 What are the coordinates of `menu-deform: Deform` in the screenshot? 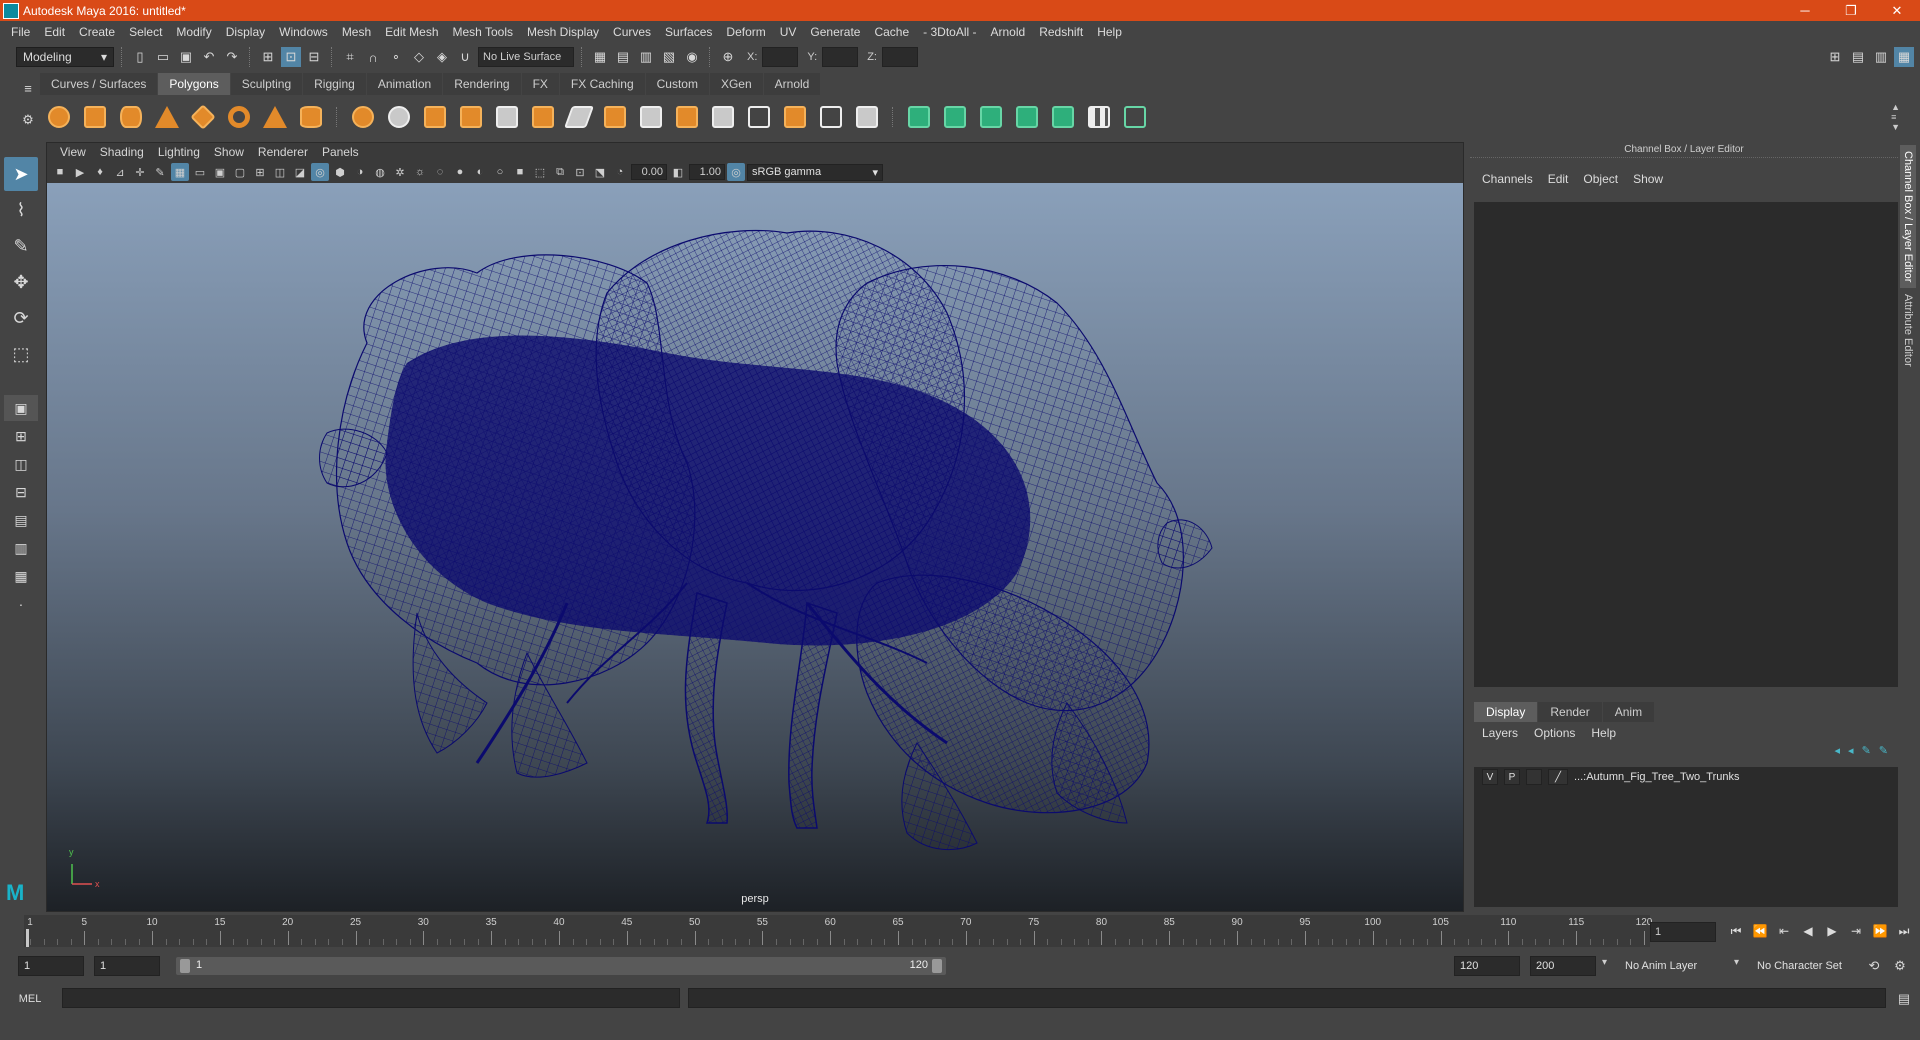 It's located at (745, 32).